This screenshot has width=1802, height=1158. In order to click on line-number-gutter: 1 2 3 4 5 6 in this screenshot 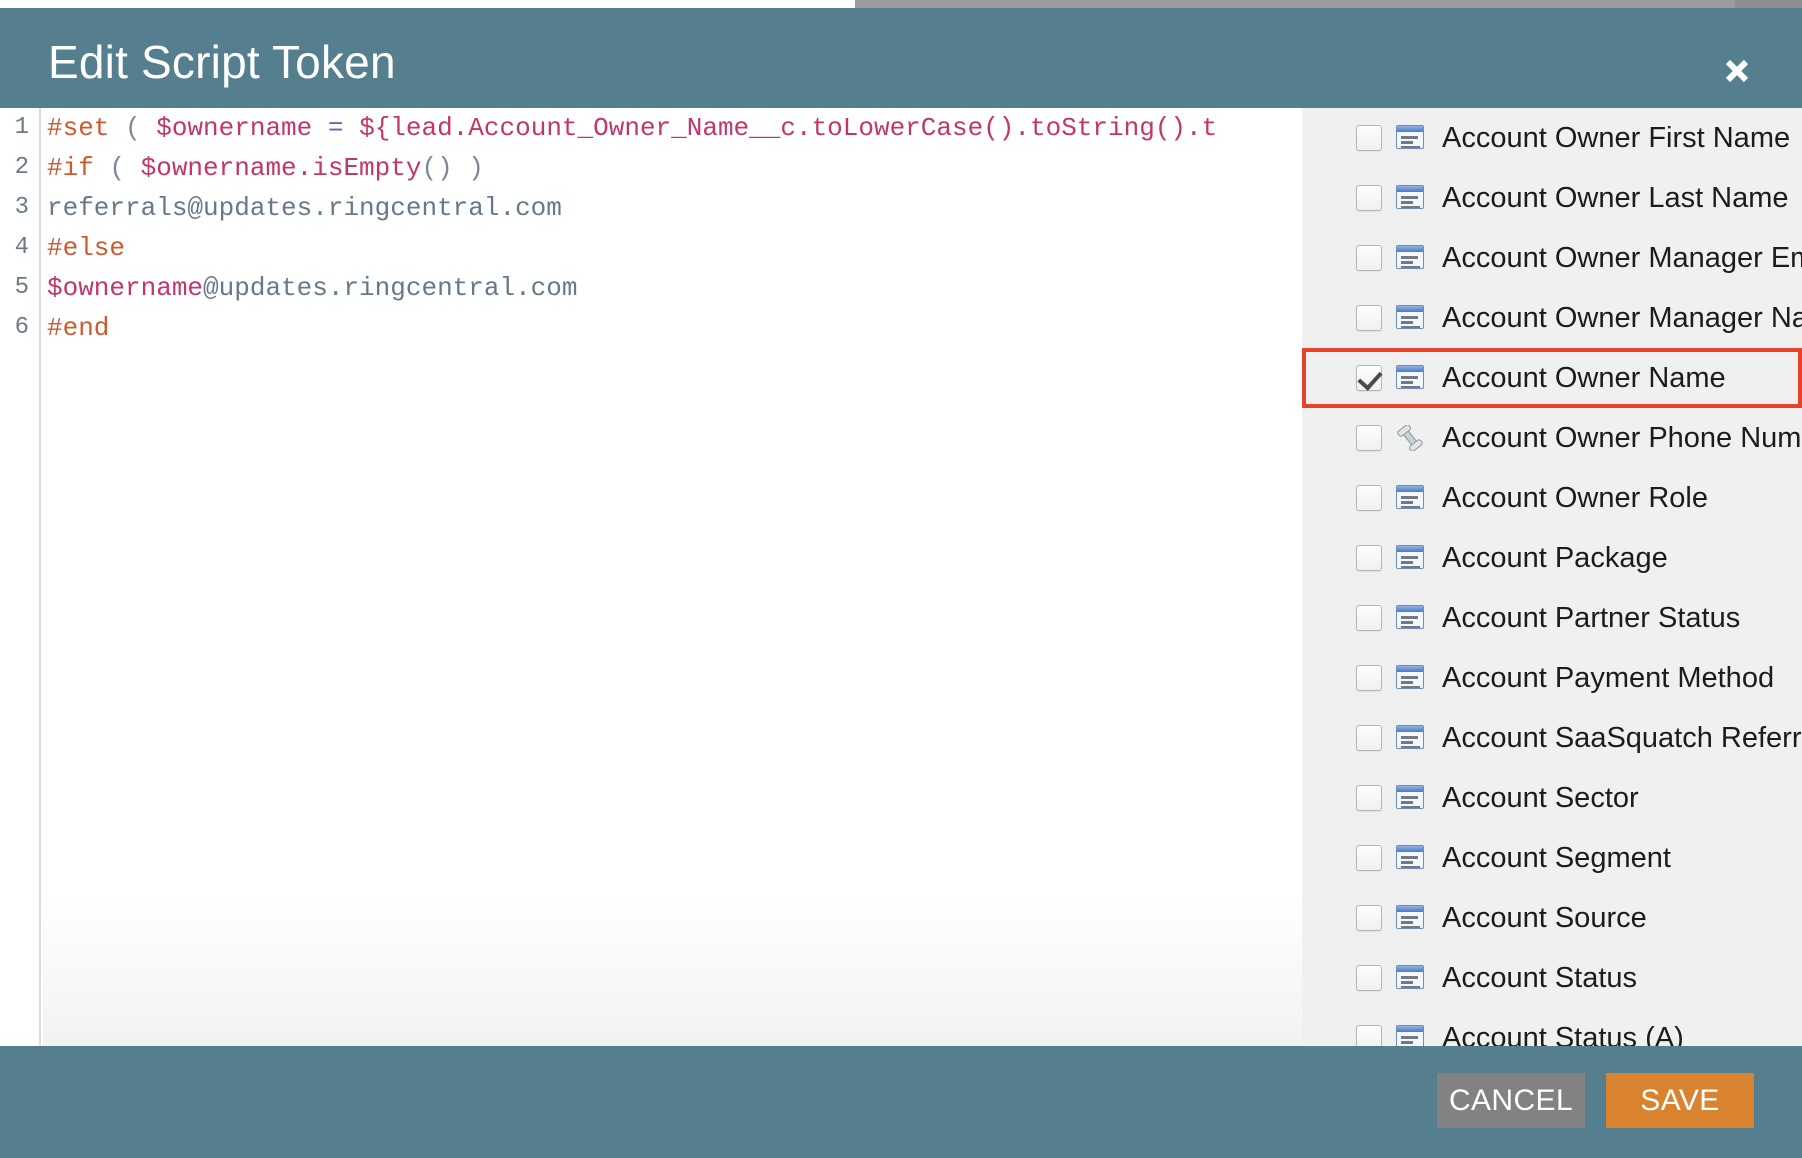, I will do `click(20, 577)`.